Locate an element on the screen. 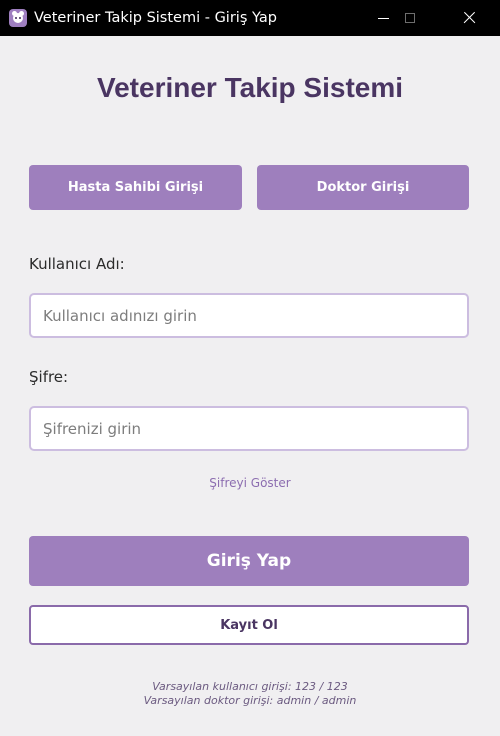 The width and height of the screenshot is (500, 736). default-user-hint: Varsayılan kullanıcı girişi: 123 / 123 is located at coordinates (250, 686).